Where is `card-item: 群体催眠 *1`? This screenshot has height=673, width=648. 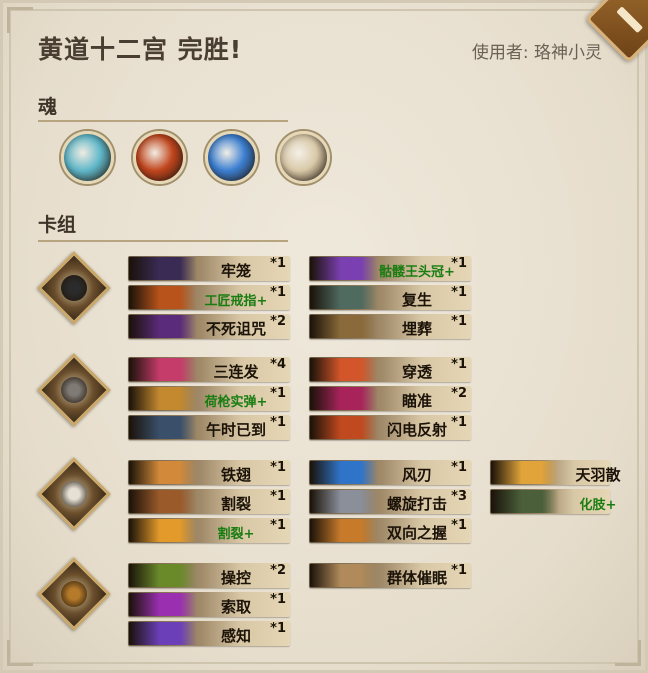 card-item: 群体催眠 *1 is located at coordinates (390, 575).